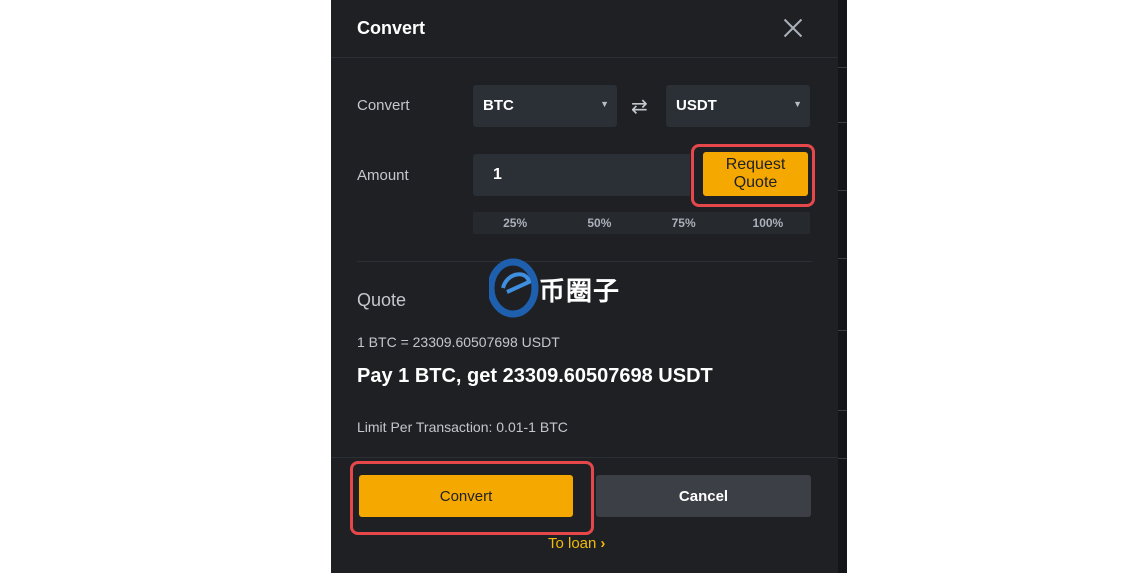 This screenshot has width=1126, height=573. I want to click on swap-arrows-icon: ⇄, so click(639, 106).